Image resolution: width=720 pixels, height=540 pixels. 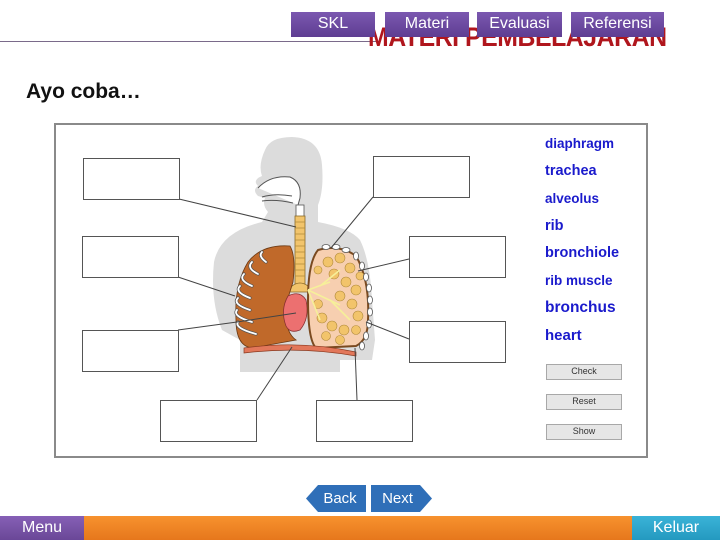 What do you see at coordinates (519, 24) in the screenshot?
I see `nav-evaluasi-button: Evaluasi` at bounding box center [519, 24].